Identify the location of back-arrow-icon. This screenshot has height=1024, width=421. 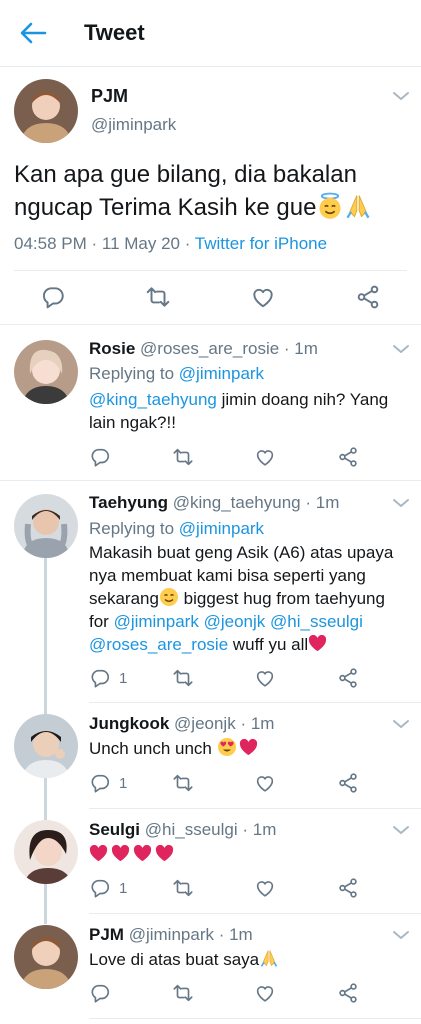
(33, 33).